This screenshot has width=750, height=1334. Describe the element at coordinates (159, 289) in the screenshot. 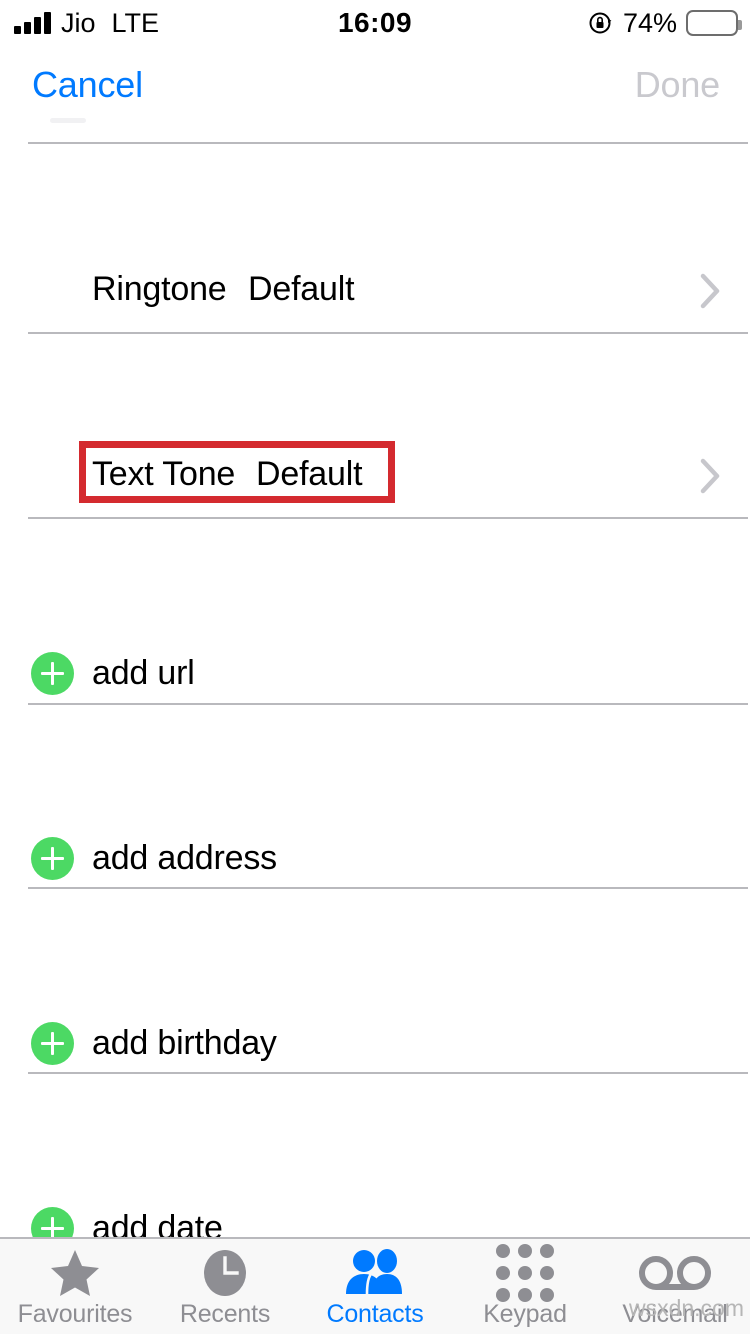

I see `ringtone-label: Ringtone` at that location.